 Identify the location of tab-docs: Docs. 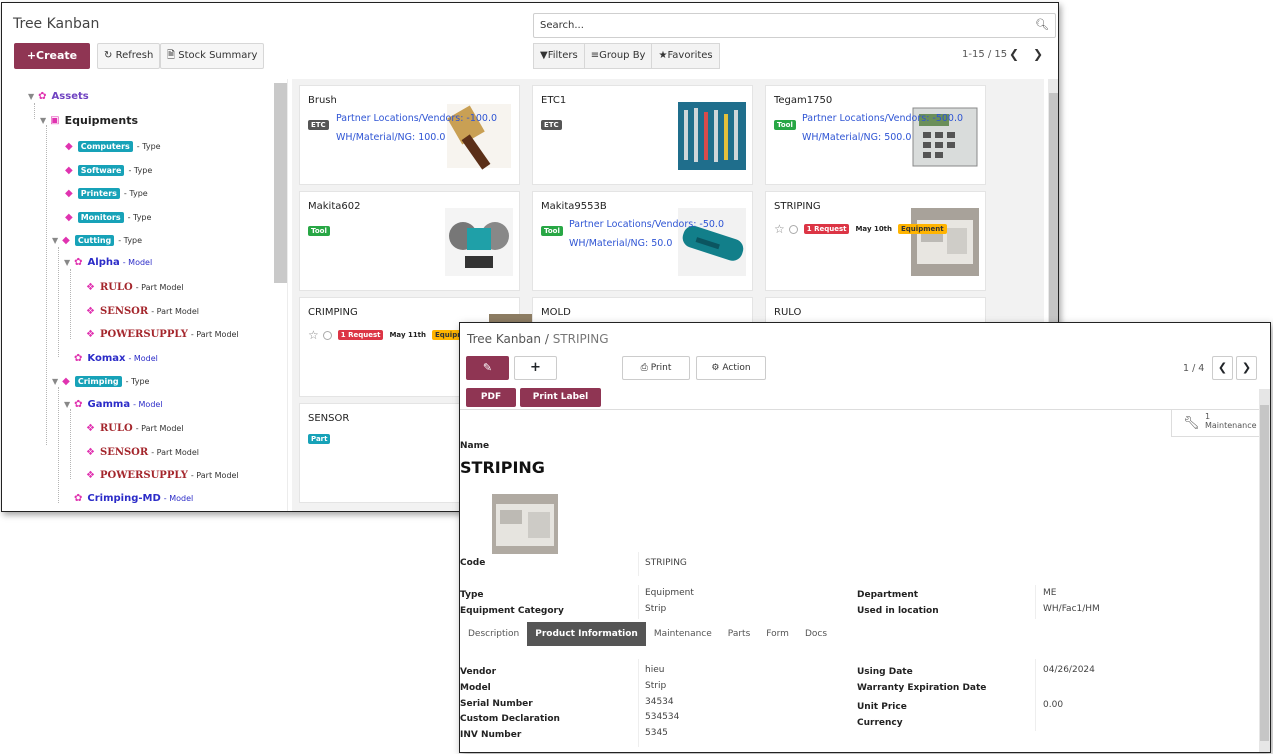
(816, 634).